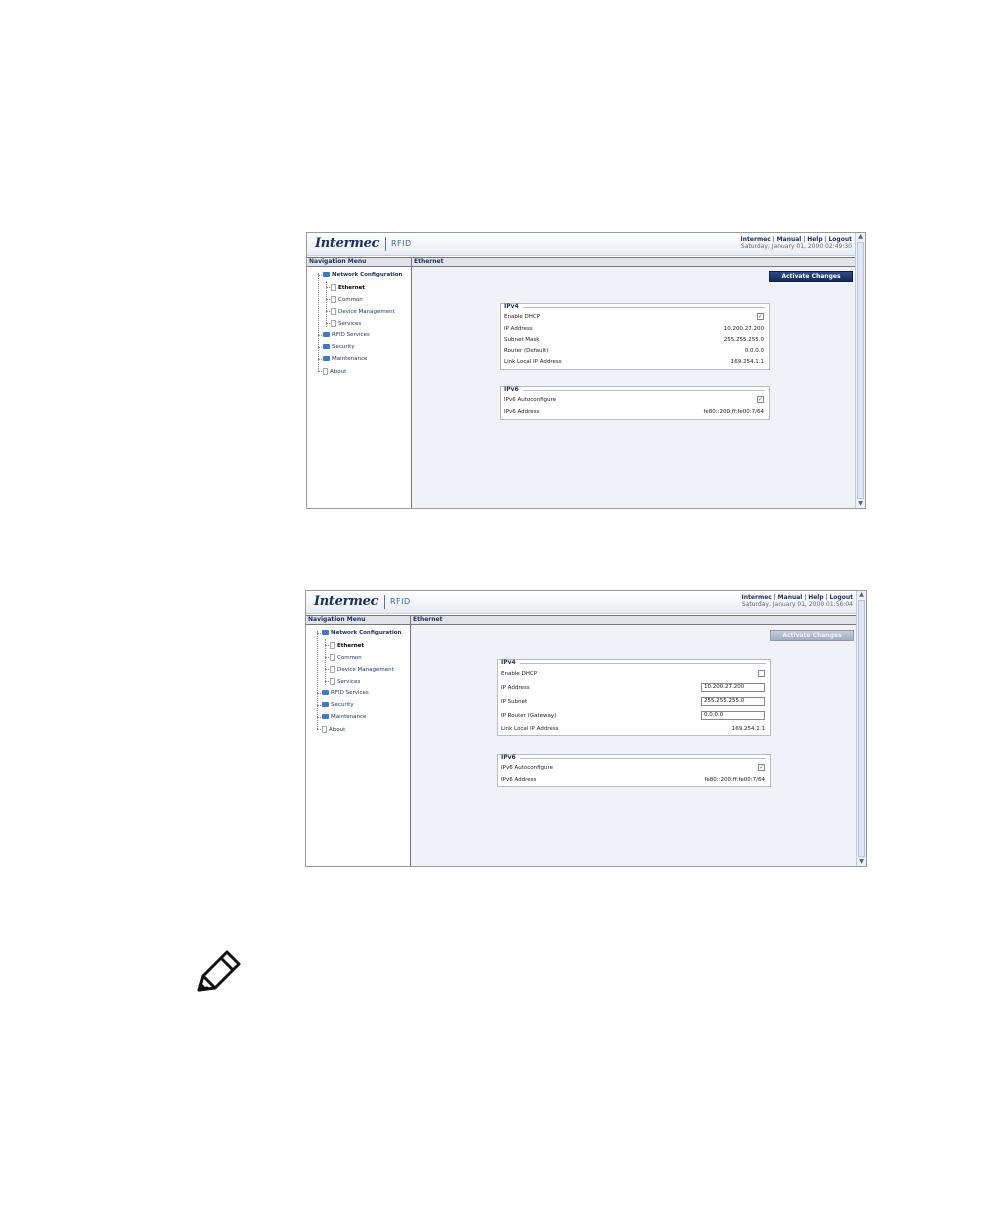 This screenshot has height=1224, width=1008. What do you see at coordinates (743, 340) in the screenshot?
I see `subnet-value: 255.255.255.0` at bounding box center [743, 340].